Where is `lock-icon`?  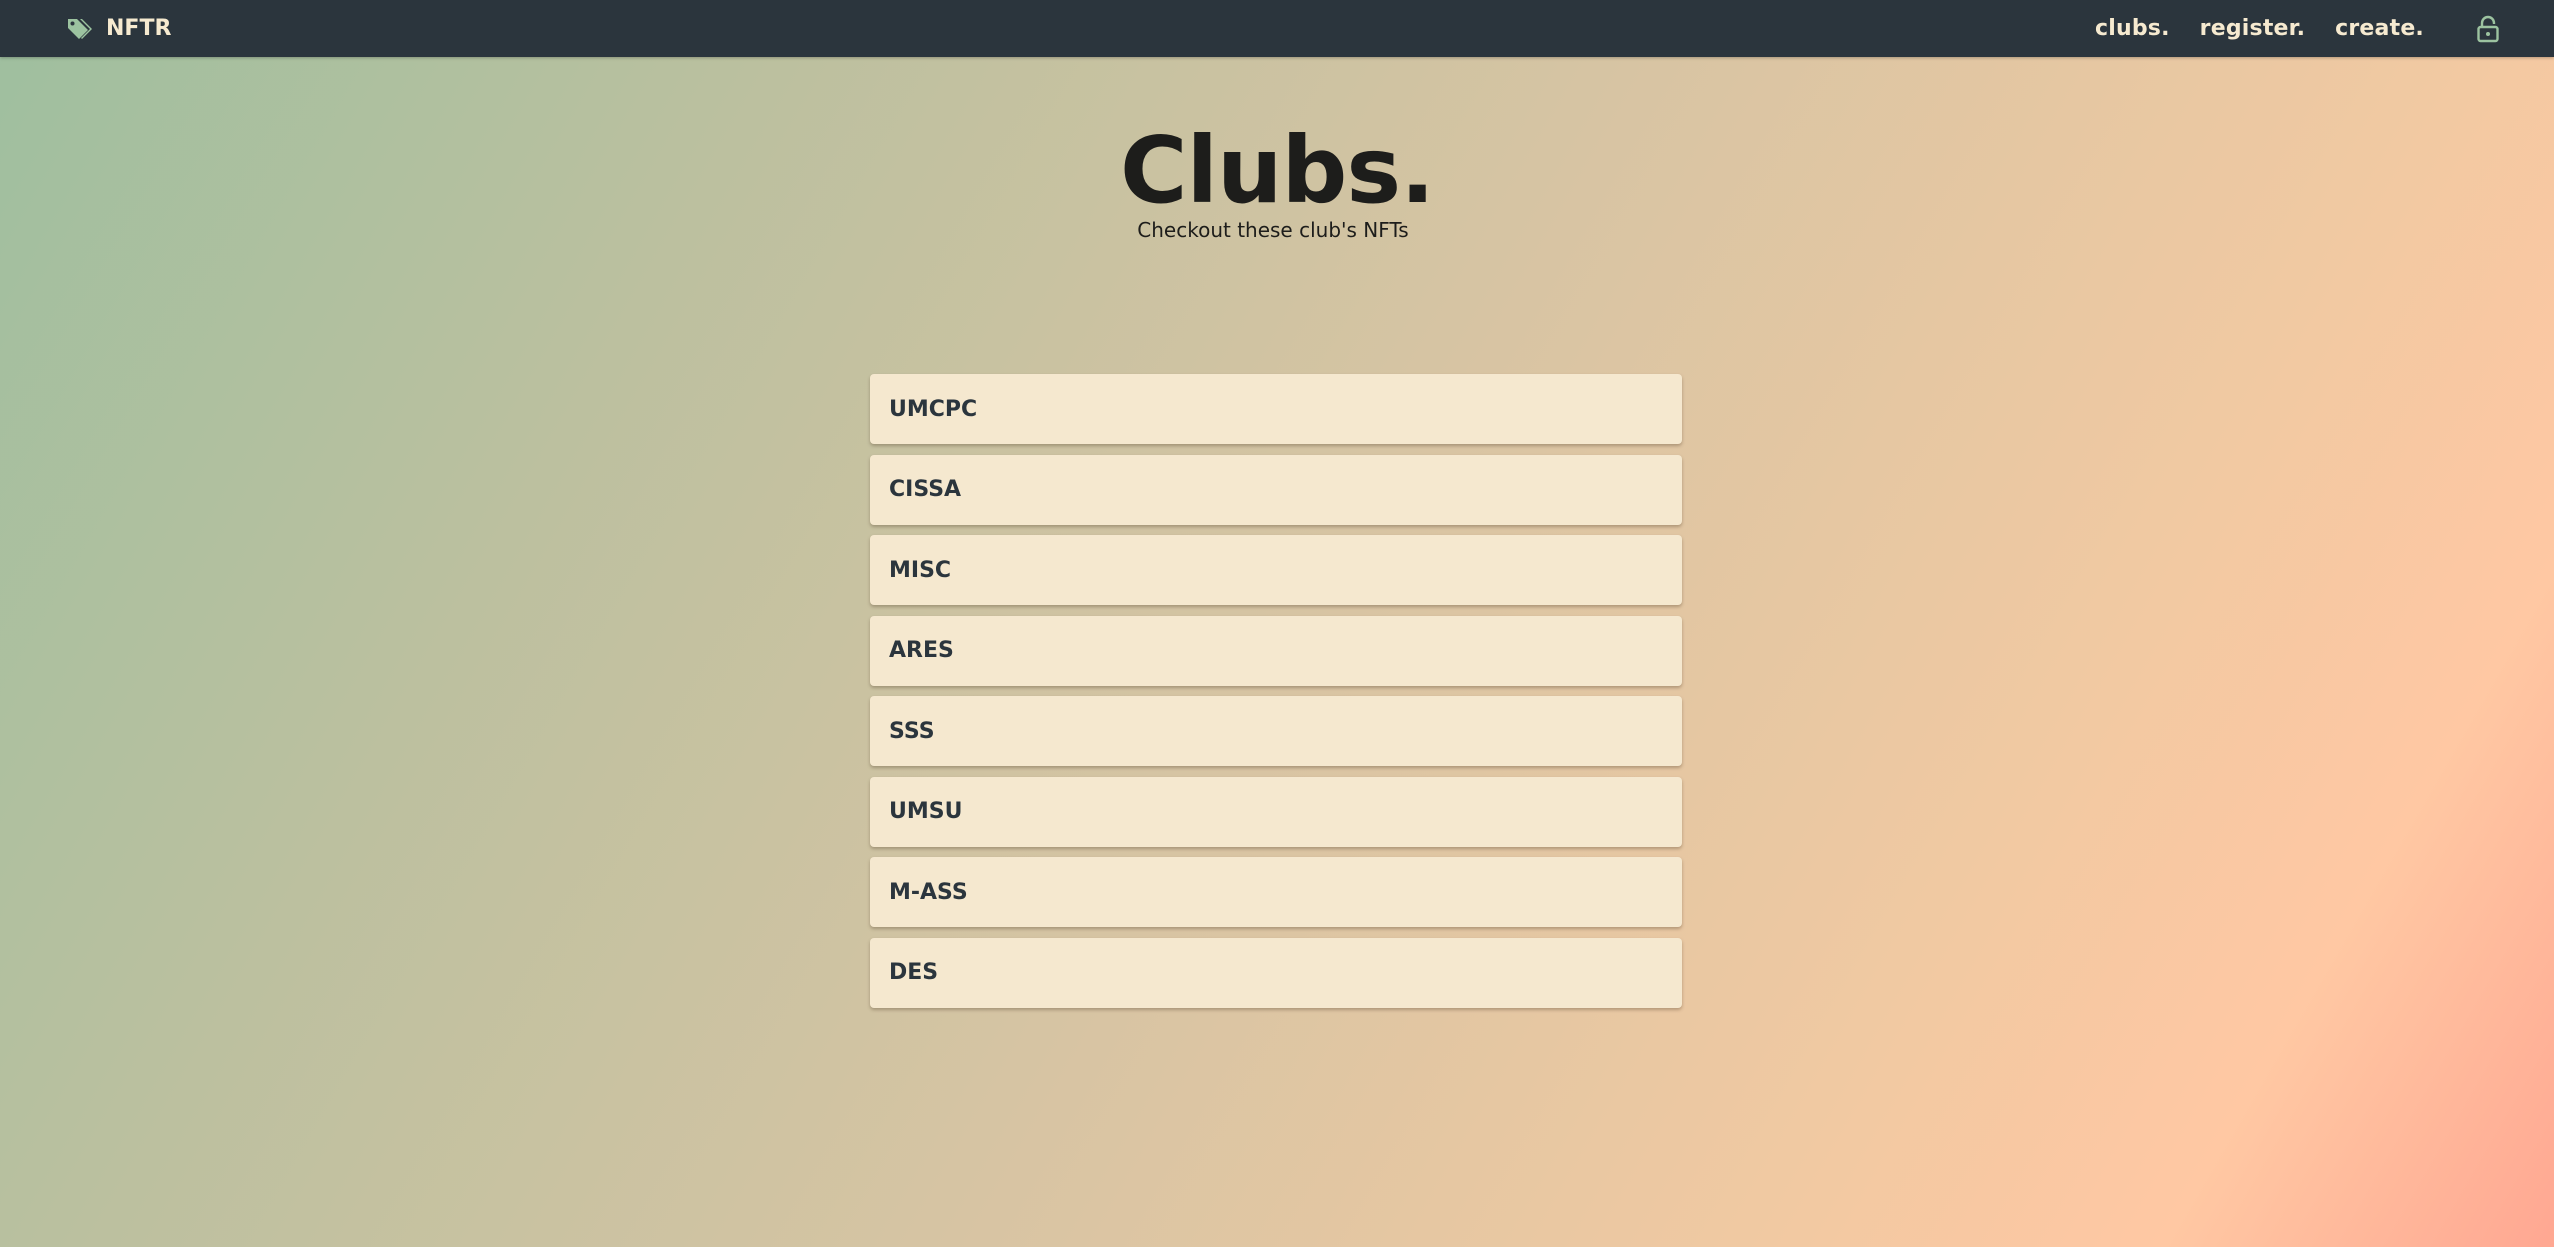
lock-icon is located at coordinates (2488, 29).